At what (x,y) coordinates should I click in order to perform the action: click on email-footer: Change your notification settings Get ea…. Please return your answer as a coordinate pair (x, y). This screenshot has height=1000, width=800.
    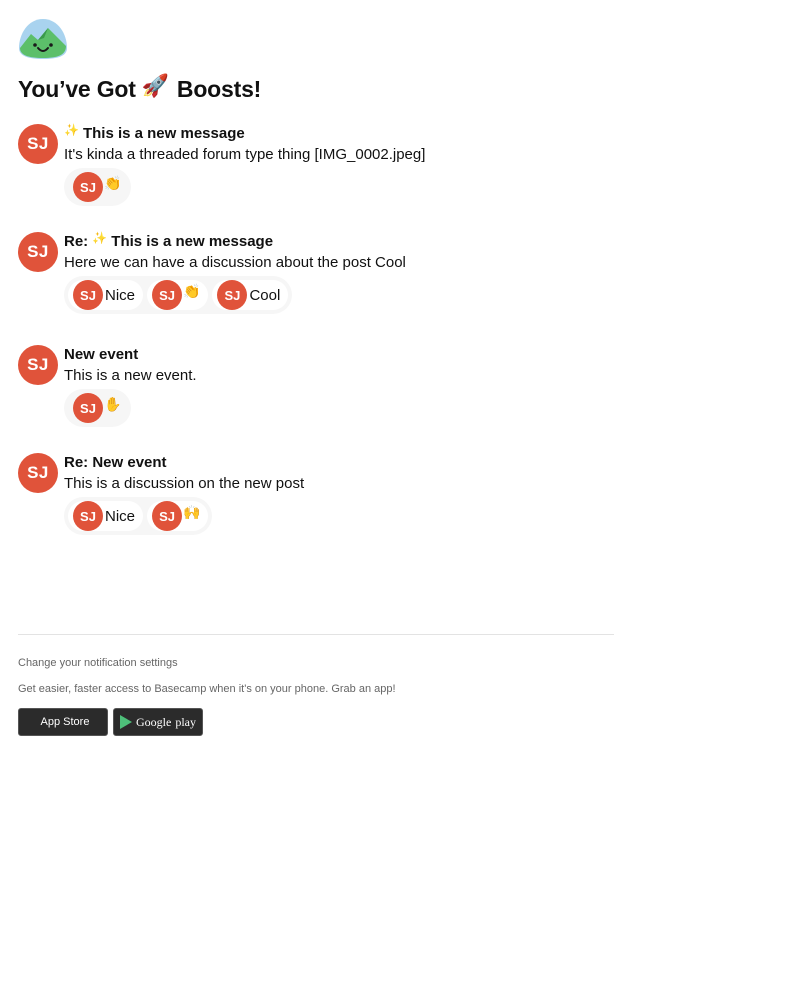
    Looking at the image, I should click on (316, 685).